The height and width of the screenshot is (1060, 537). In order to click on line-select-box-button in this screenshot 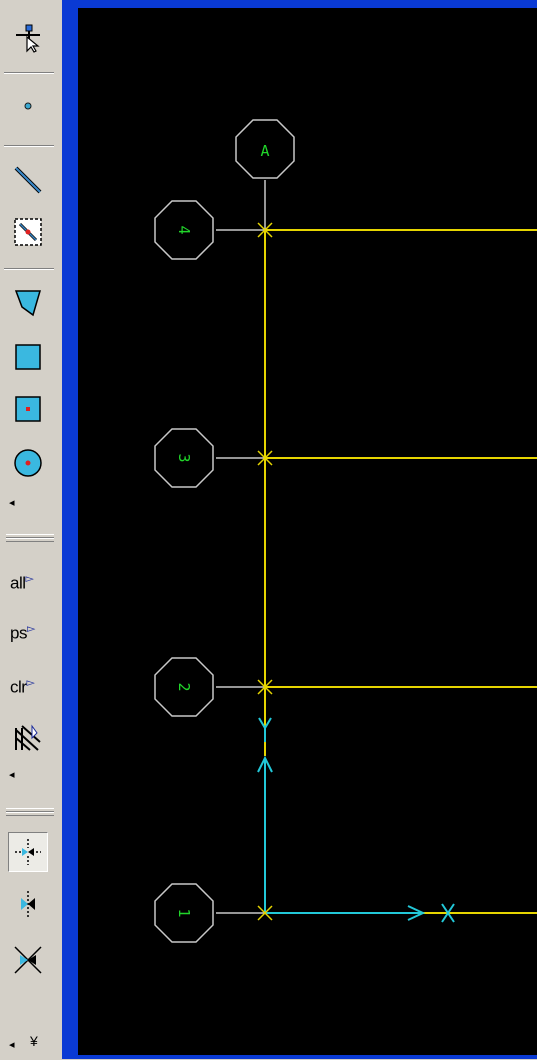, I will do `click(28, 232)`.